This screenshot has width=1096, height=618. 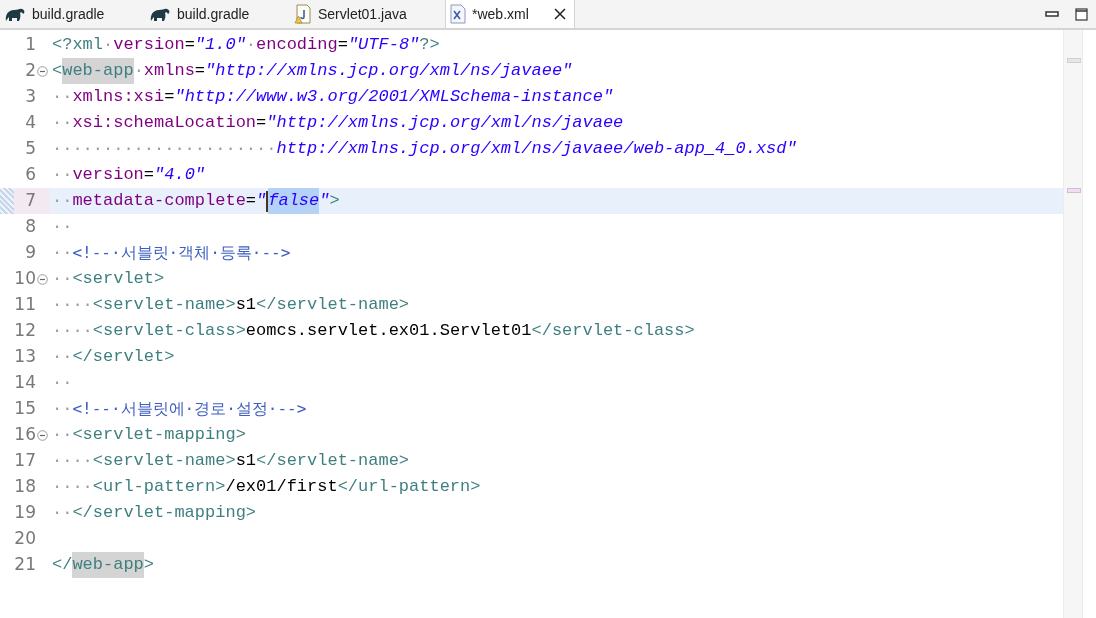 What do you see at coordinates (179, 409) in the screenshot?
I see `code-line: ··<!--·서블릿에·경로·설정·-->` at bounding box center [179, 409].